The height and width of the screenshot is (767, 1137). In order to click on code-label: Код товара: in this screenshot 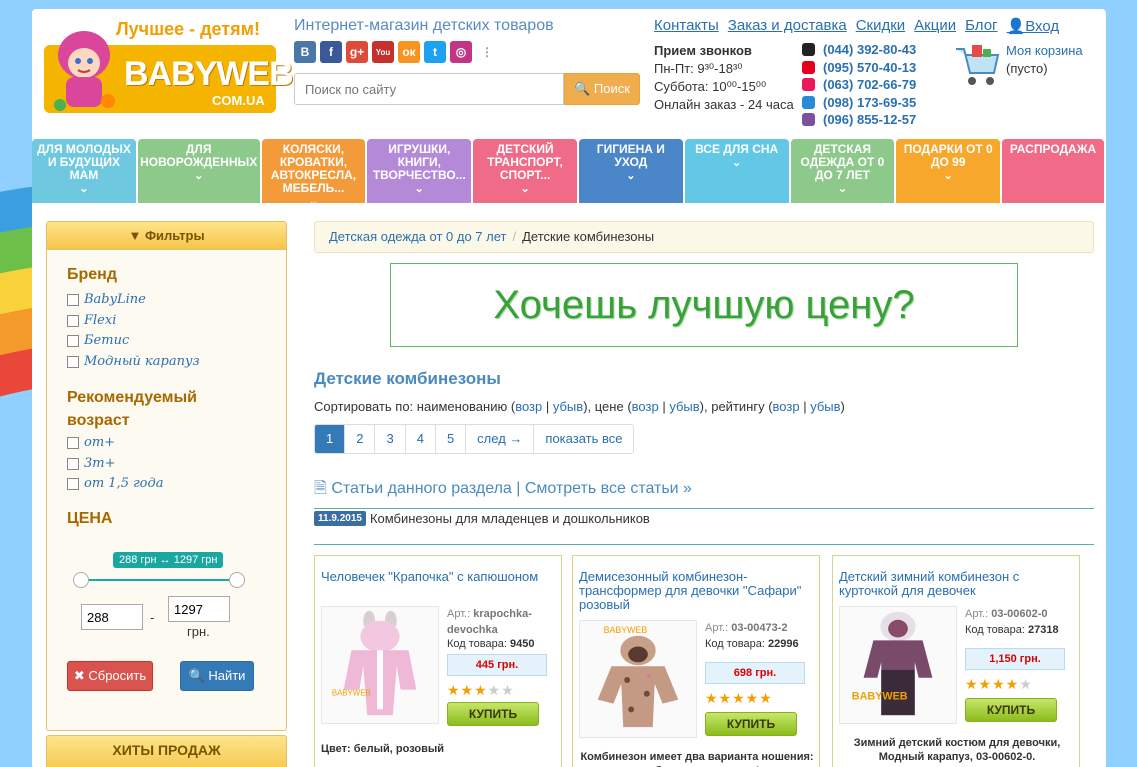, I will do `click(735, 644)`.